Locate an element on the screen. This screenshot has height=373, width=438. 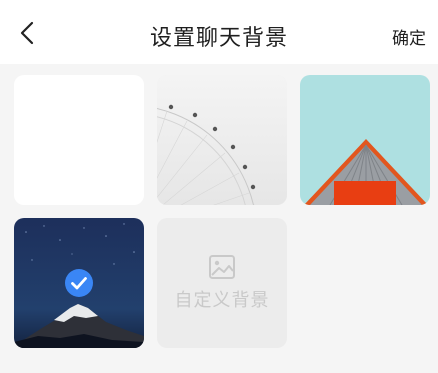
background-option-red-roof is located at coordinates (365, 140).